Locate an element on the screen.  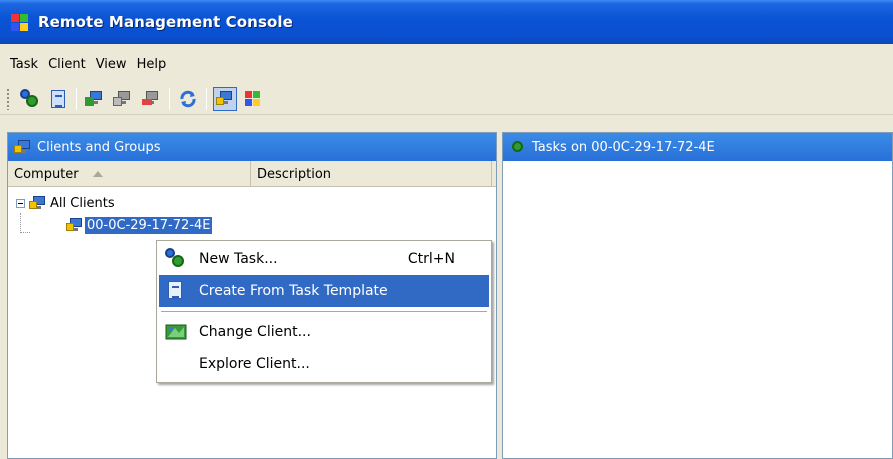
add-client-button is located at coordinates (95, 99).